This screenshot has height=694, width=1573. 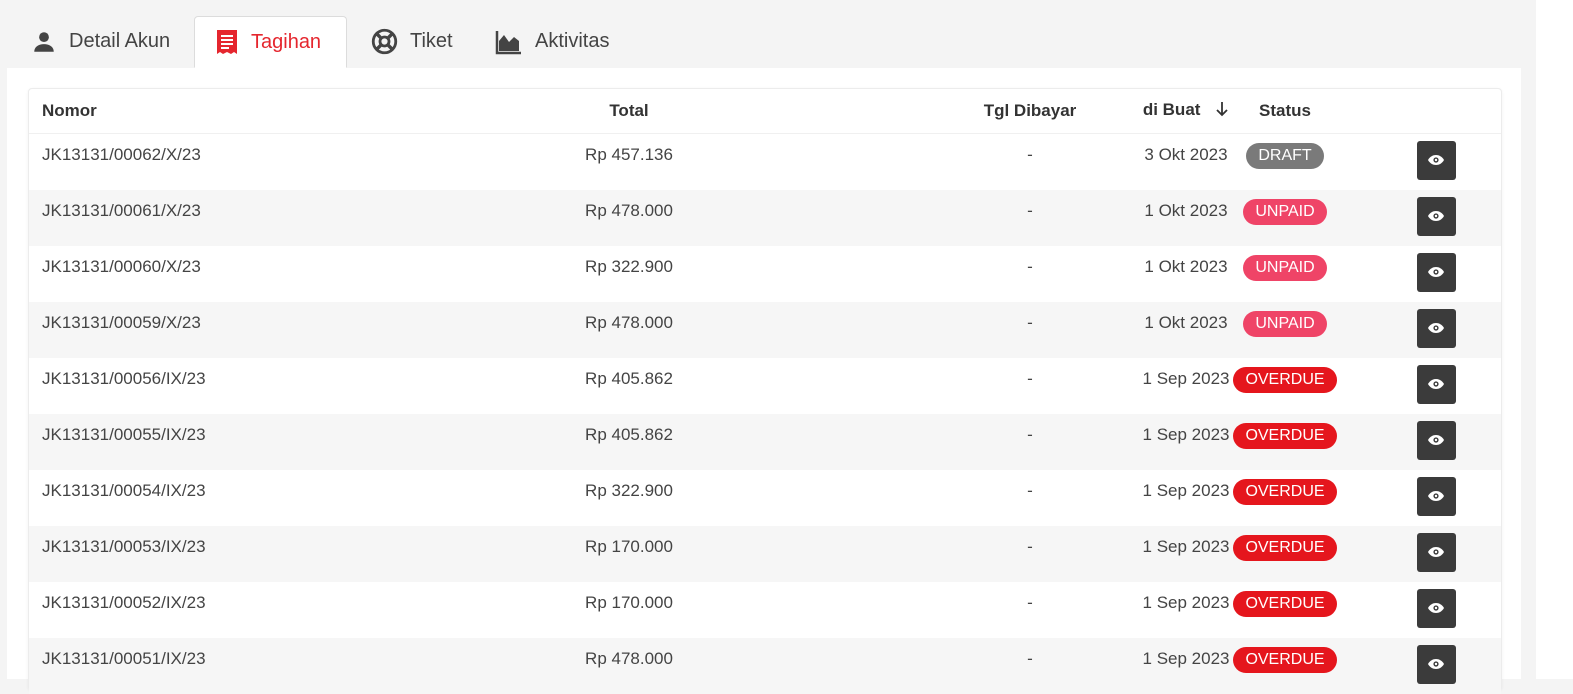 I want to click on invoice-number: JK13131/00054/IX/23, so click(x=124, y=490).